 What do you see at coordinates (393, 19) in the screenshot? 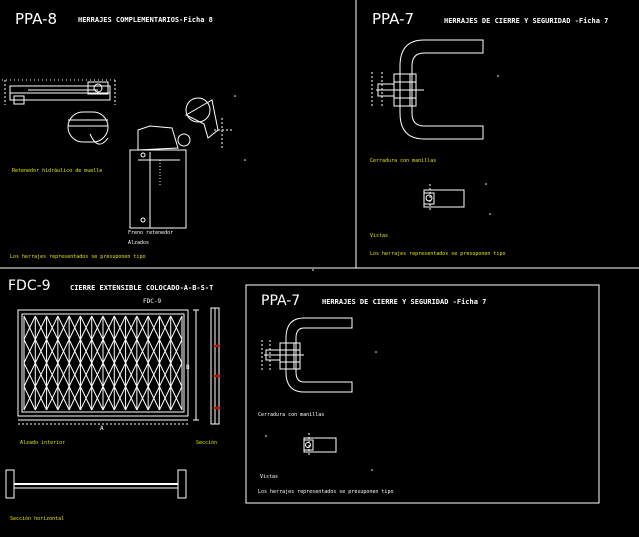
I see `ppa7-top-code: PPA-7` at bounding box center [393, 19].